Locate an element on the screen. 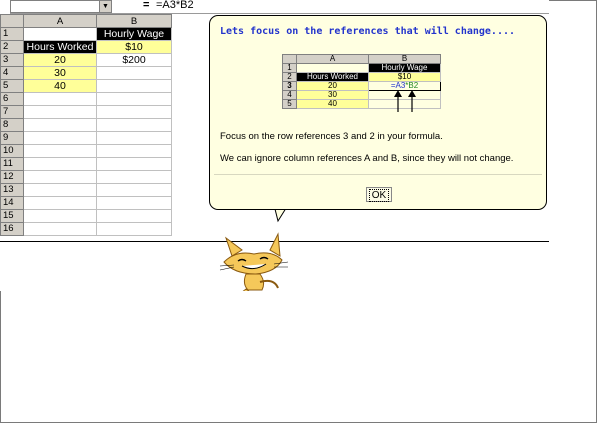 The height and width of the screenshot is (423, 597). row-header: 12 is located at coordinates (12, 177).